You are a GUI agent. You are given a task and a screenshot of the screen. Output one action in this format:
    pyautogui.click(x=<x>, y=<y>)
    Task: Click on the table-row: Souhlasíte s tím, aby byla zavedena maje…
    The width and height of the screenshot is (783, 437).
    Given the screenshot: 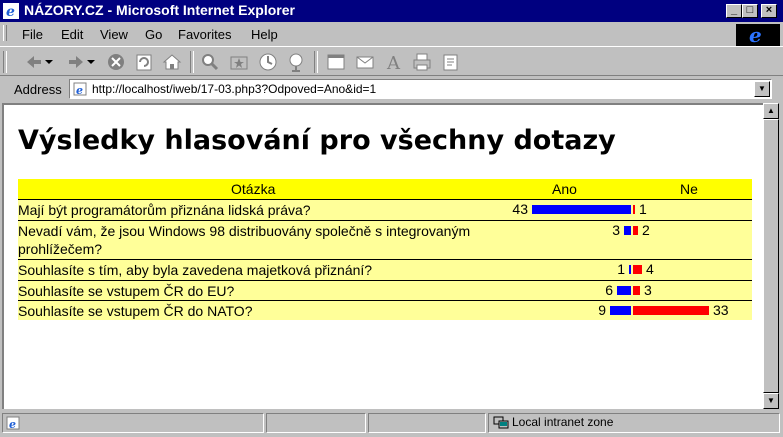 What is the action you would take?
    pyautogui.click(x=385, y=269)
    